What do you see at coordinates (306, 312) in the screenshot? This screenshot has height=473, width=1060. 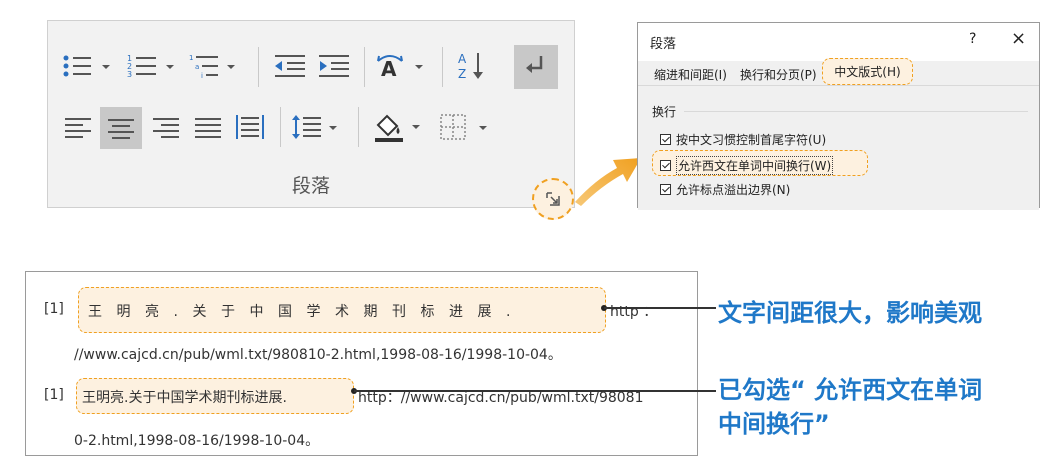 I see `ref1-spaced-title: 王明亮.关于中国学术期刊标进展.` at bounding box center [306, 312].